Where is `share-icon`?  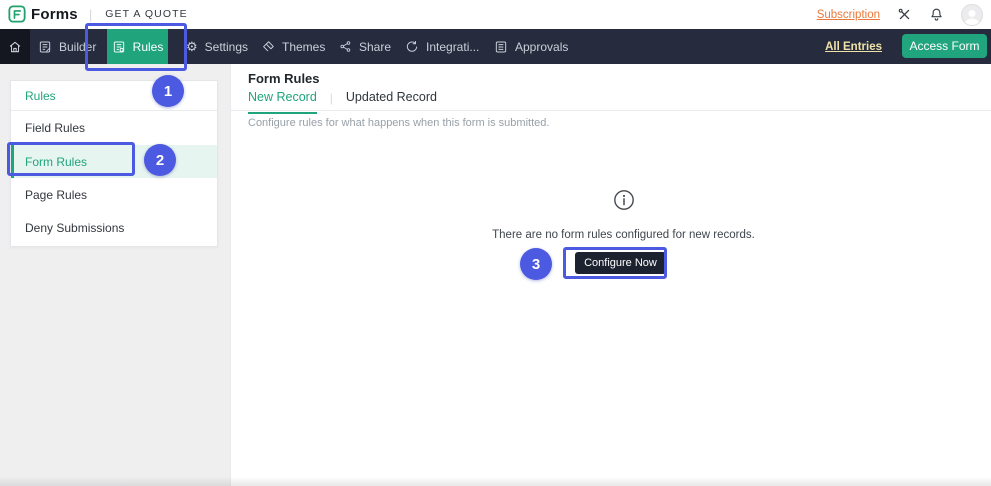
share-icon is located at coordinates (345, 46).